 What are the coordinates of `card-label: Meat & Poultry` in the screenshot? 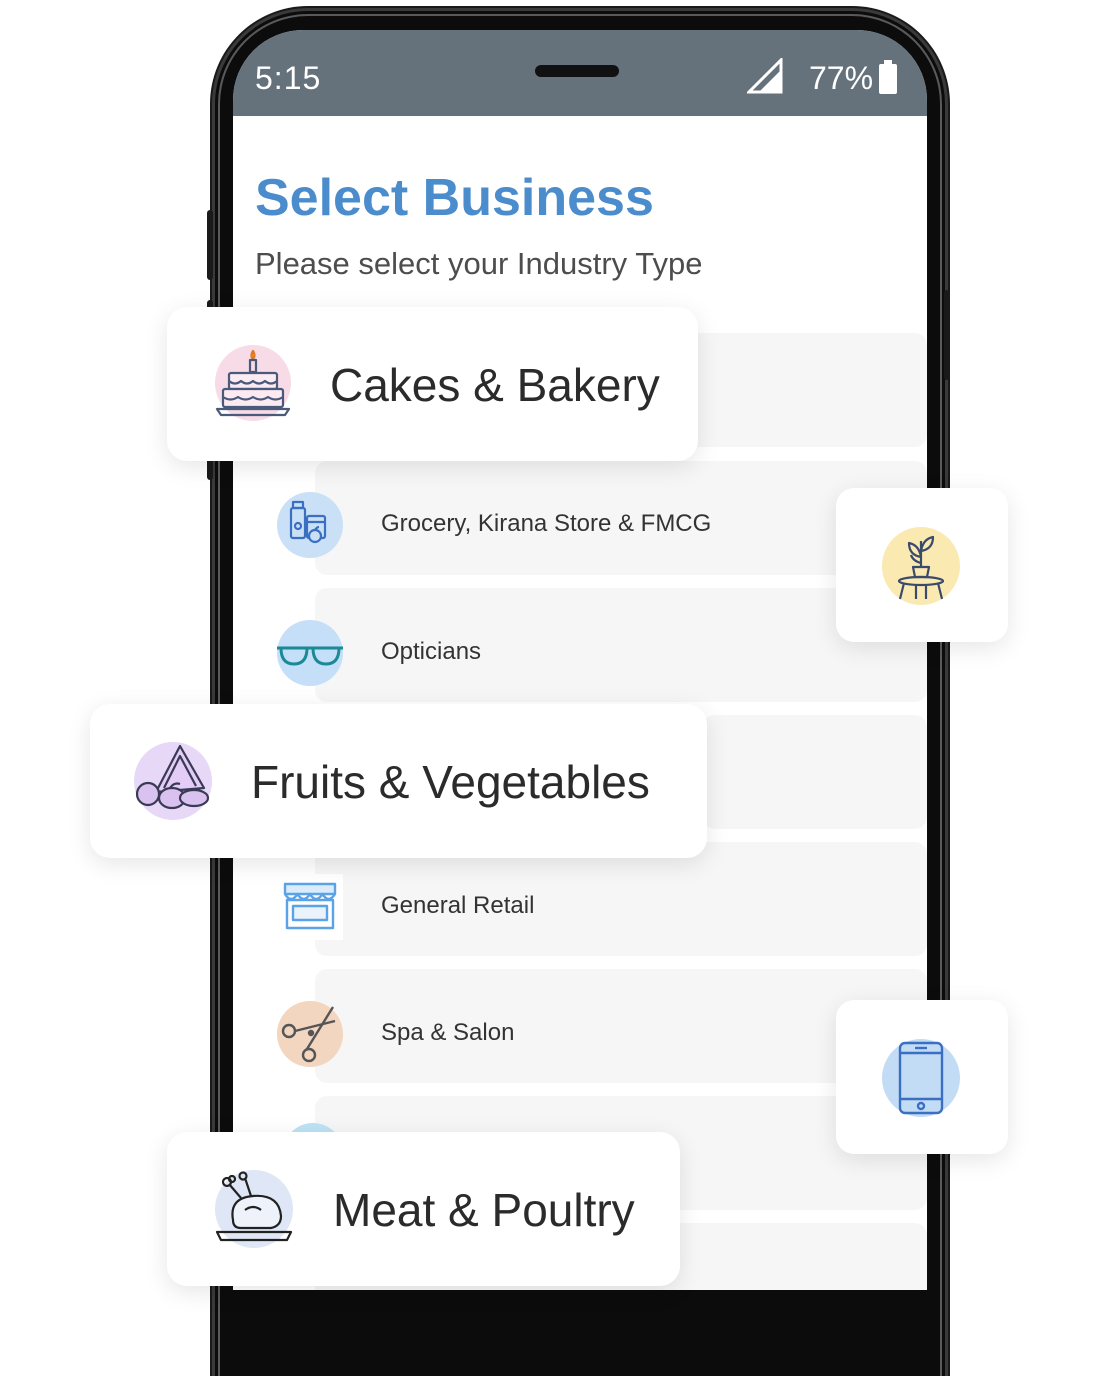 It's located at (484, 1210).